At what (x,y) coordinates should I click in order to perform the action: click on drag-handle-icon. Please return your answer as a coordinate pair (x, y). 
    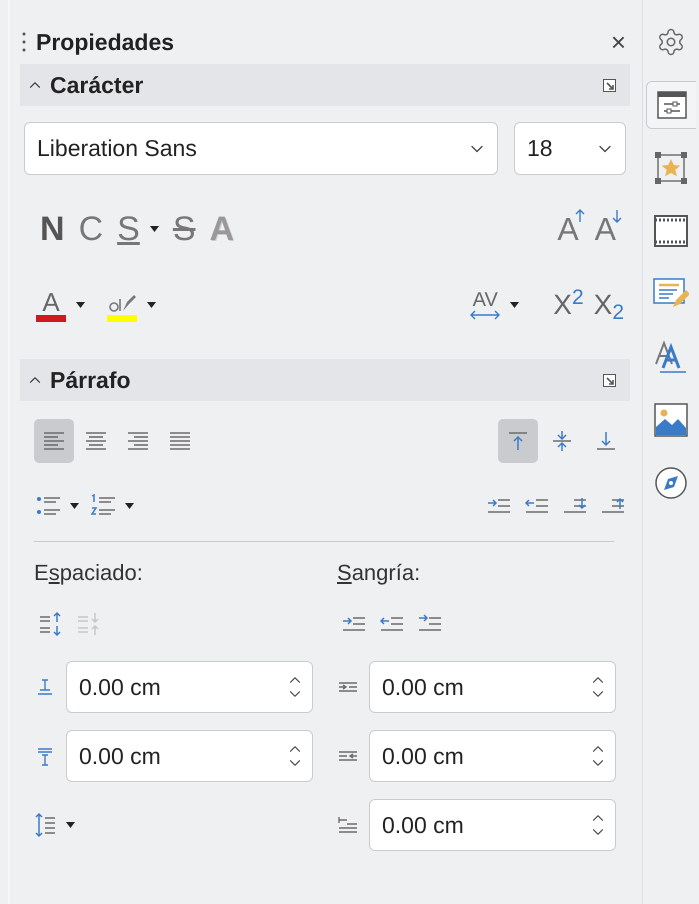
    Looking at the image, I should click on (24, 42).